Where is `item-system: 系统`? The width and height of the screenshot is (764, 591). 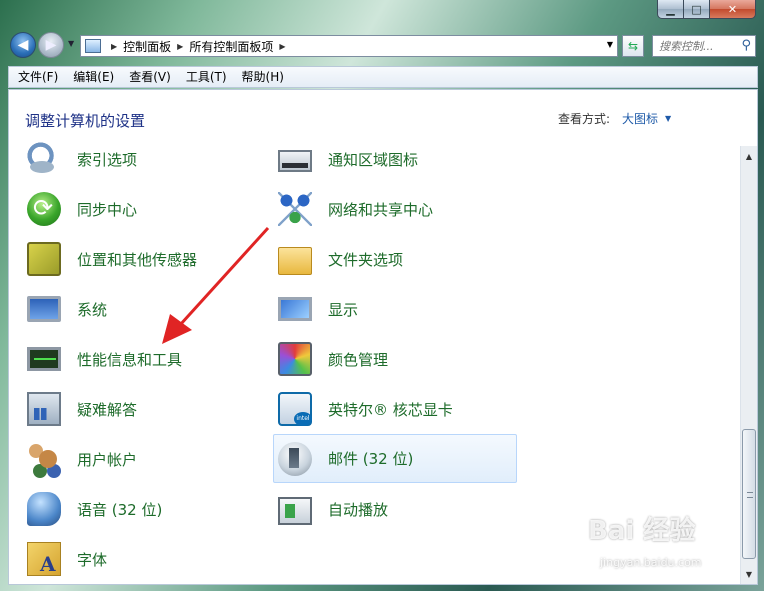
item-system: 系统 is located at coordinates (137, 309).